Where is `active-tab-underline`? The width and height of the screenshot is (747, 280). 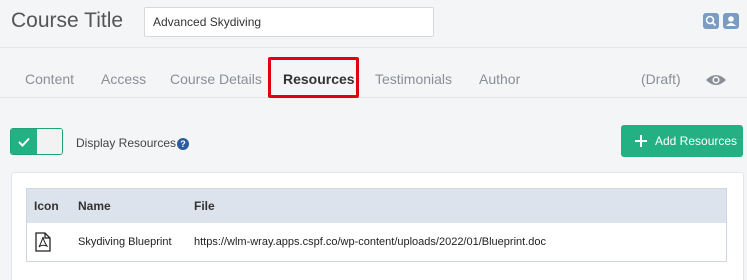 active-tab-underline is located at coordinates (314, 96).